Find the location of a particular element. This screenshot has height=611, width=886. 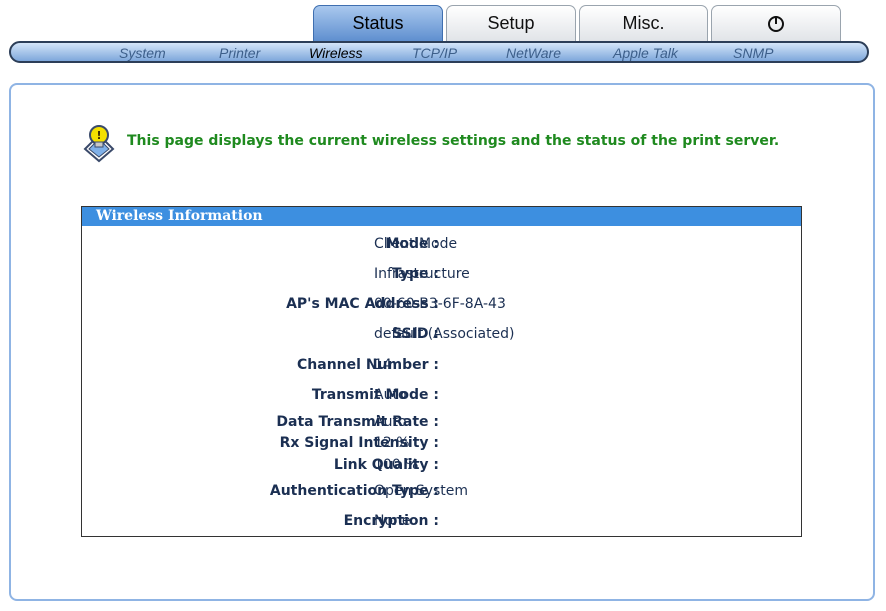

mode-value: Client Mode is located at coordinates (416, 244).